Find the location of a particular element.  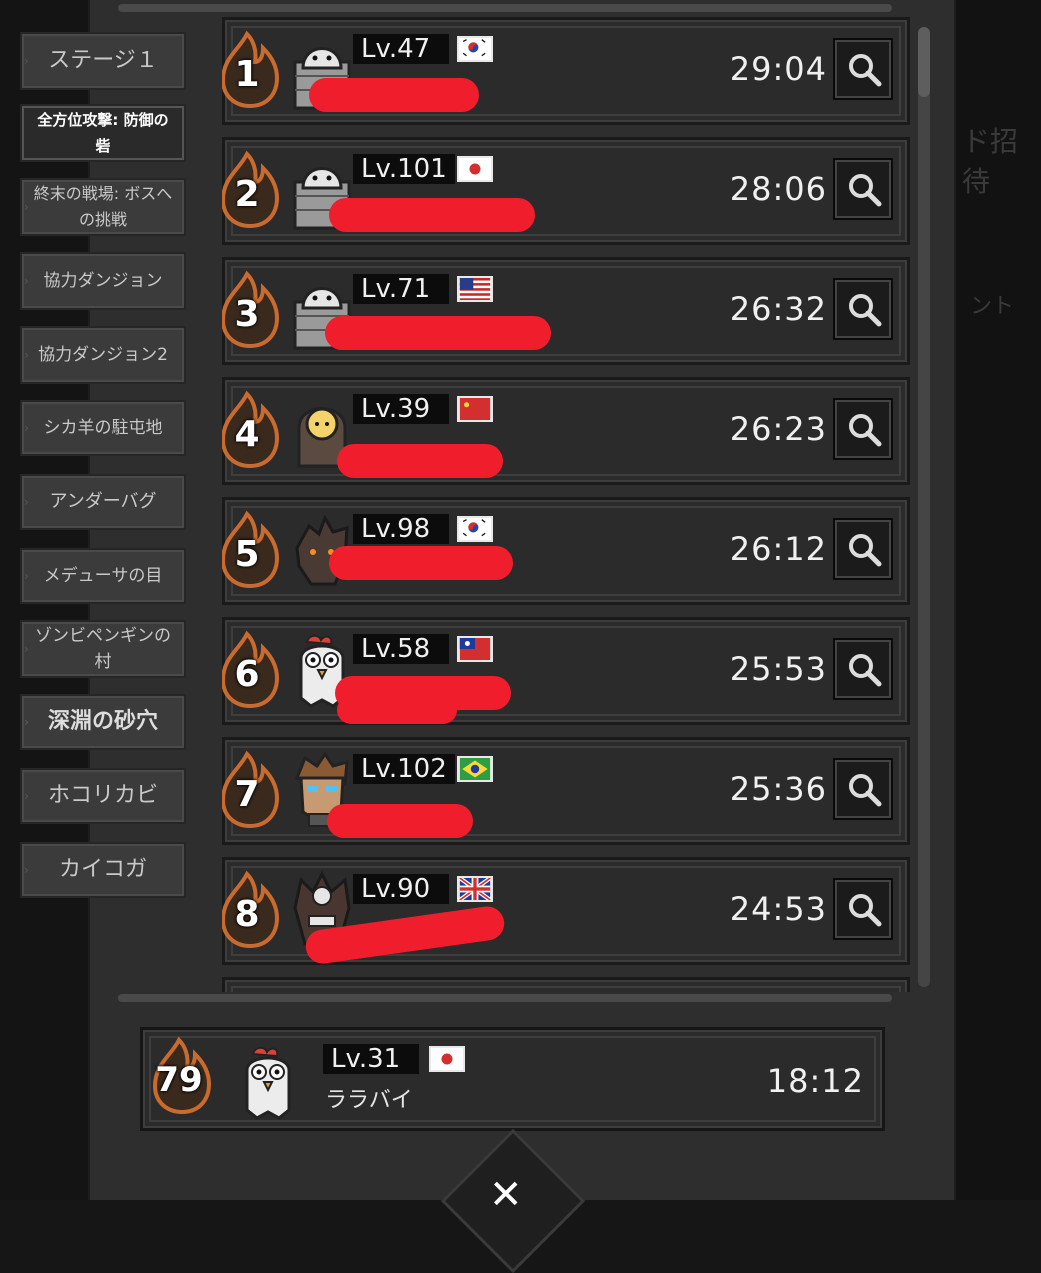

scrollbar-thumb is located at coordinates (924, 62).